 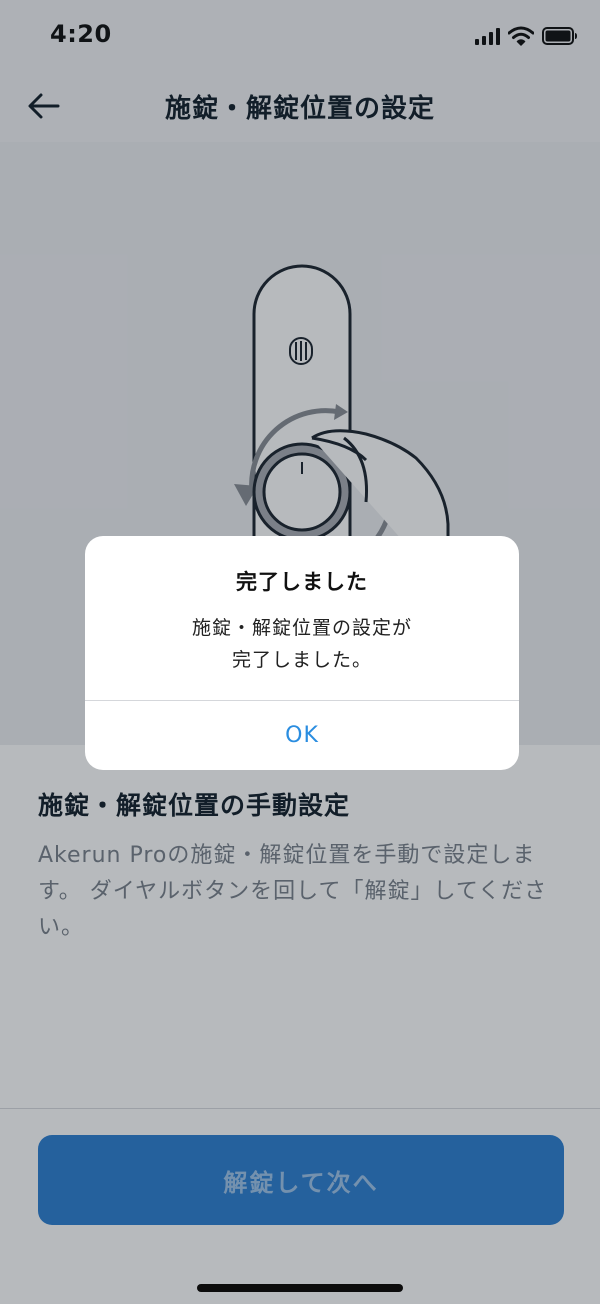 I want to click on alert-message-line1: 施錠・解錠位置の設定が, so click(x=301, y=628).